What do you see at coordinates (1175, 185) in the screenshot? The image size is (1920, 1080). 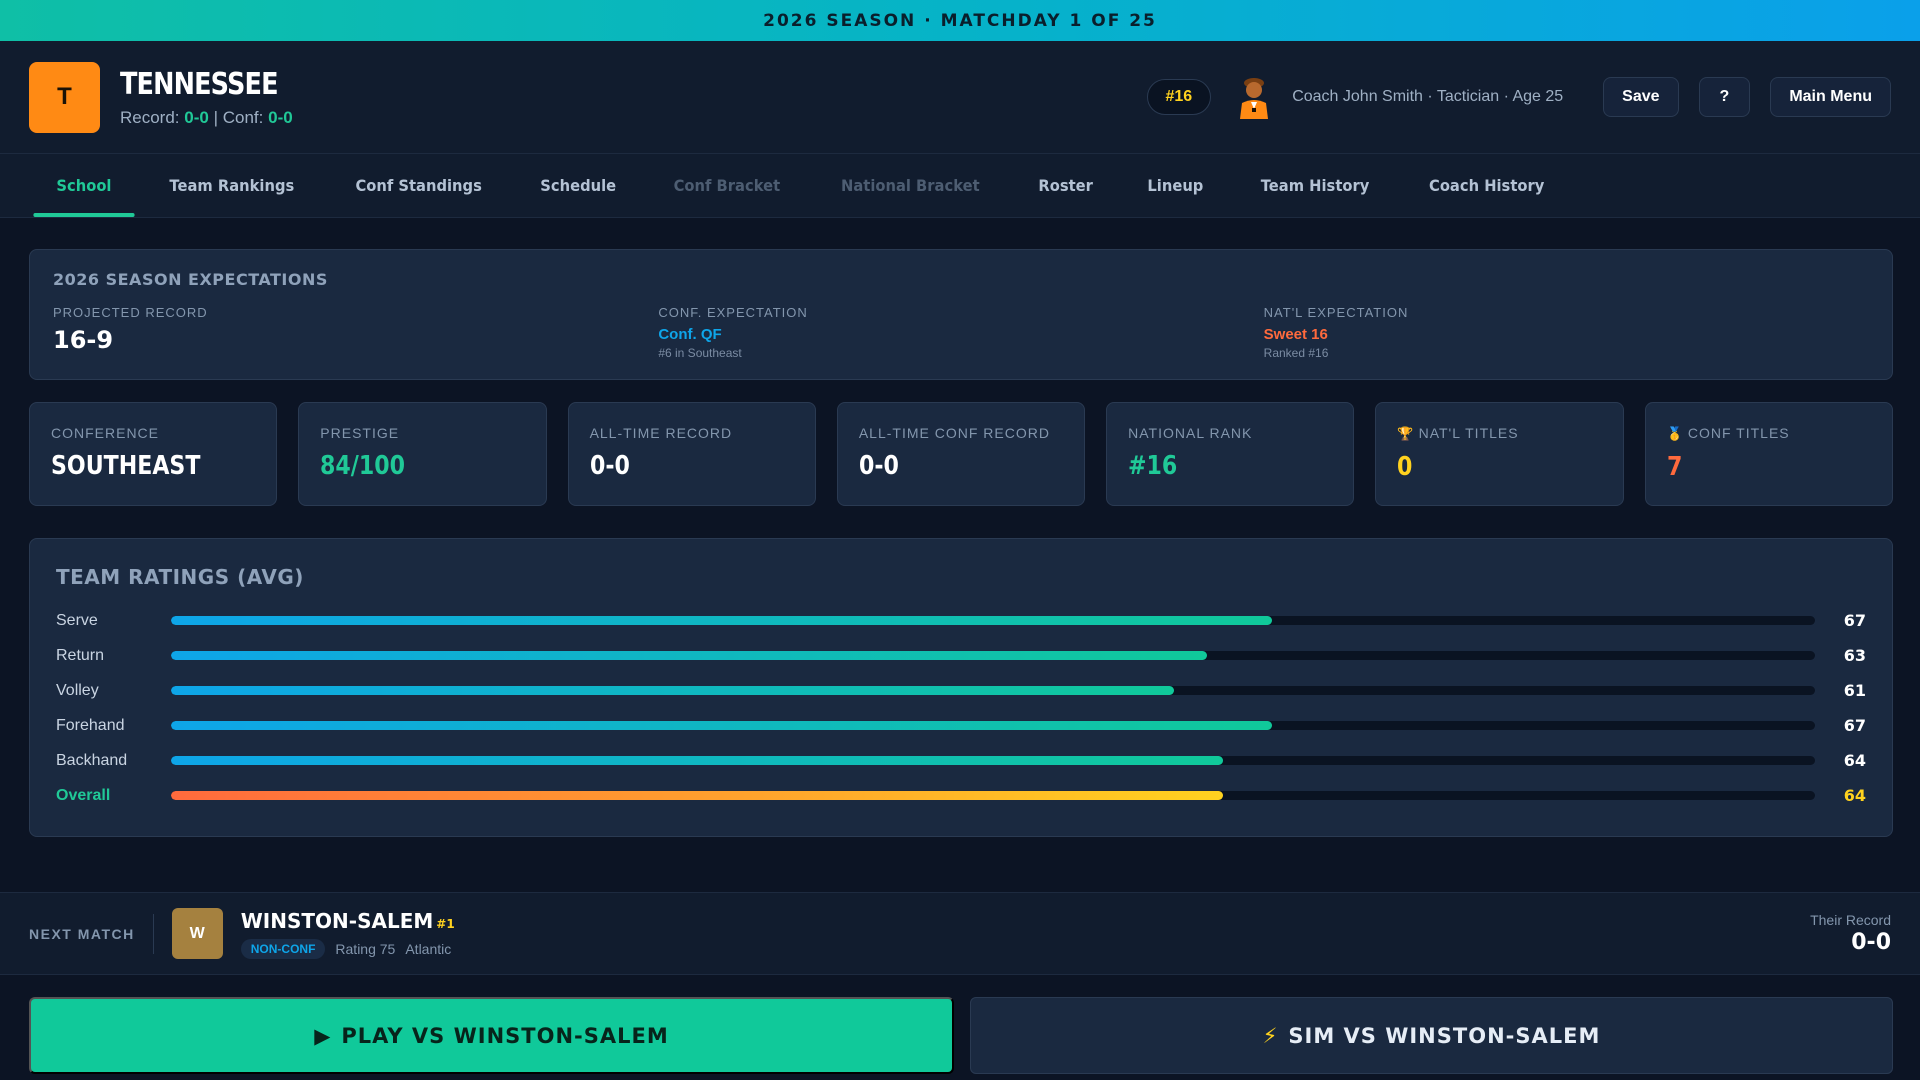 I see `tab-lineup: Lineup` at bounding box center [1175, 185].